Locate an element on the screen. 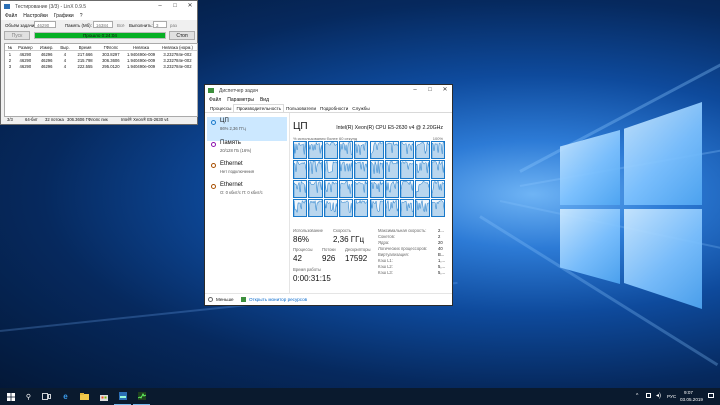 Image resolution: width=720 pixels, height=405 pixels. status-peak: 306.3606 ГФлопс пик is located at coordinates (87, 119).